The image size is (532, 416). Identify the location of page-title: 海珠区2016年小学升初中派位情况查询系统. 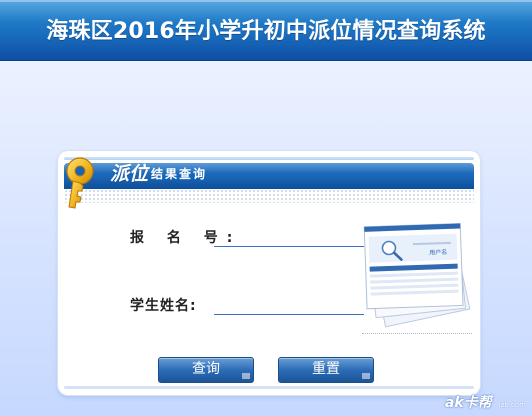
(266, 31).